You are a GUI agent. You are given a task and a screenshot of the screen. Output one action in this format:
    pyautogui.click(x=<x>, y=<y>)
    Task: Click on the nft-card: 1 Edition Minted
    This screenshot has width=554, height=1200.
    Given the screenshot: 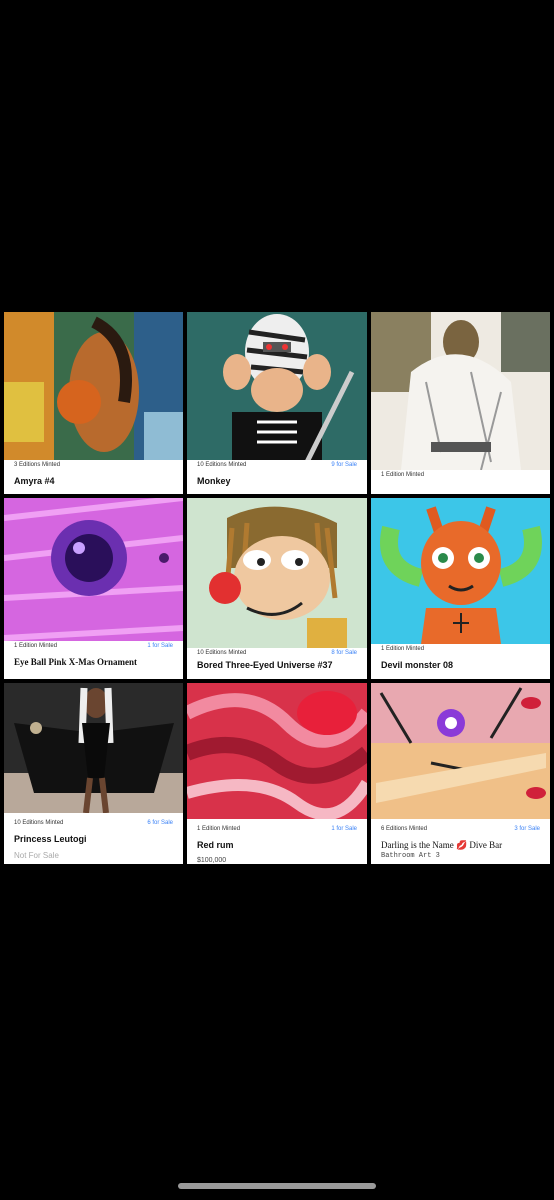 What is the action you would take?
    pyautogui.click(x=460, y=403)
    